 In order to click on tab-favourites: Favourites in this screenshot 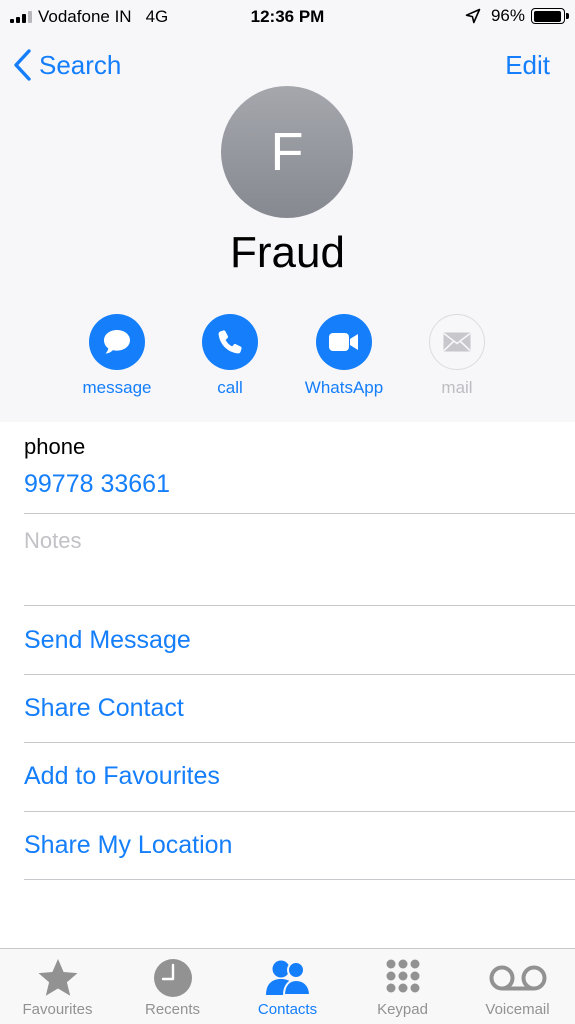, I will do `click(57, 987)`.